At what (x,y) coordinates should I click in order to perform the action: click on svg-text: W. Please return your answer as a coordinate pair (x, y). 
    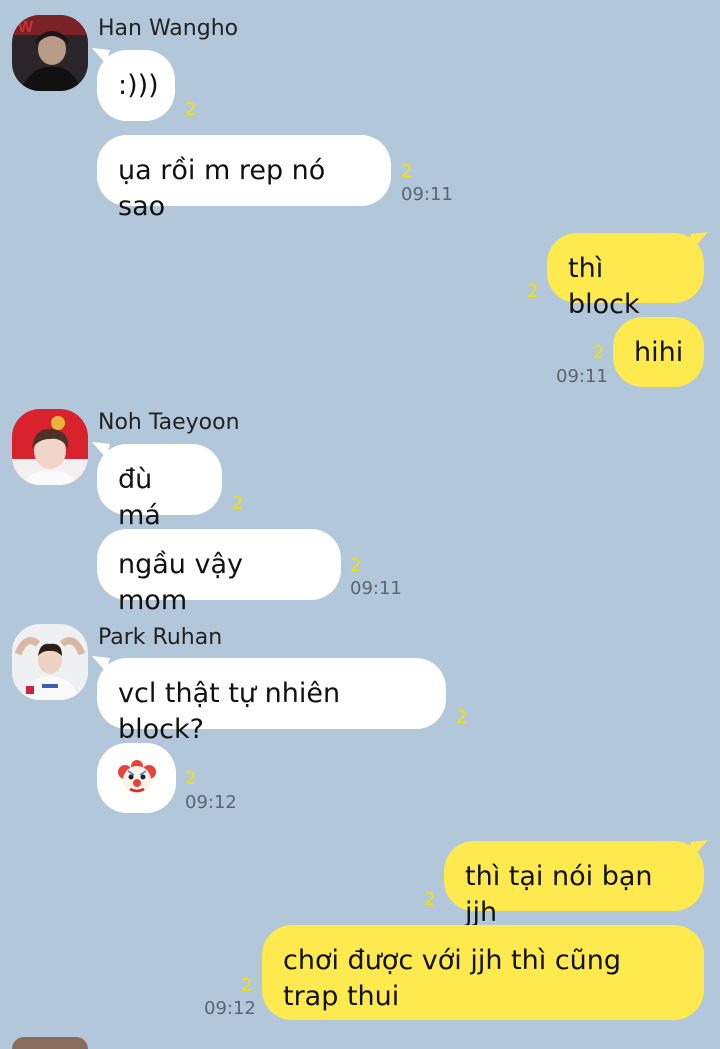
    Looking at the image, I should click on (26, 27).